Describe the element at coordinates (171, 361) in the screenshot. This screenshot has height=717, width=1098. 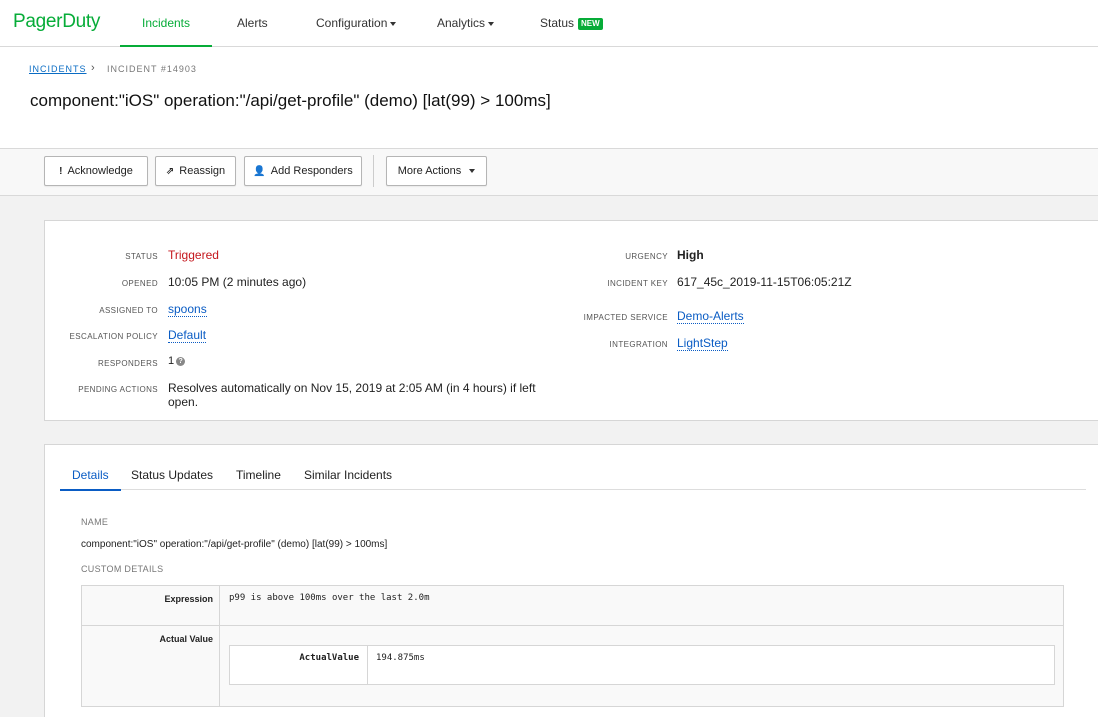
I see `responders-count: 1` at that location.